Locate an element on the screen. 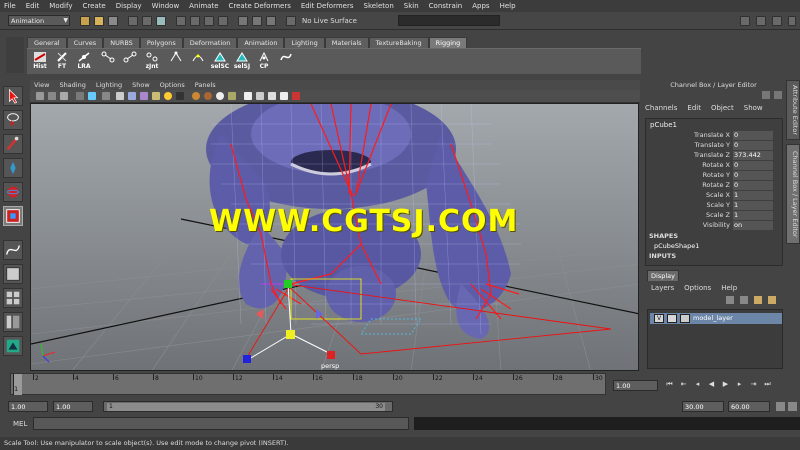 The height and width of the screenshot is (450, 800). snap-grid-icon is located at coordinates (243, 21).